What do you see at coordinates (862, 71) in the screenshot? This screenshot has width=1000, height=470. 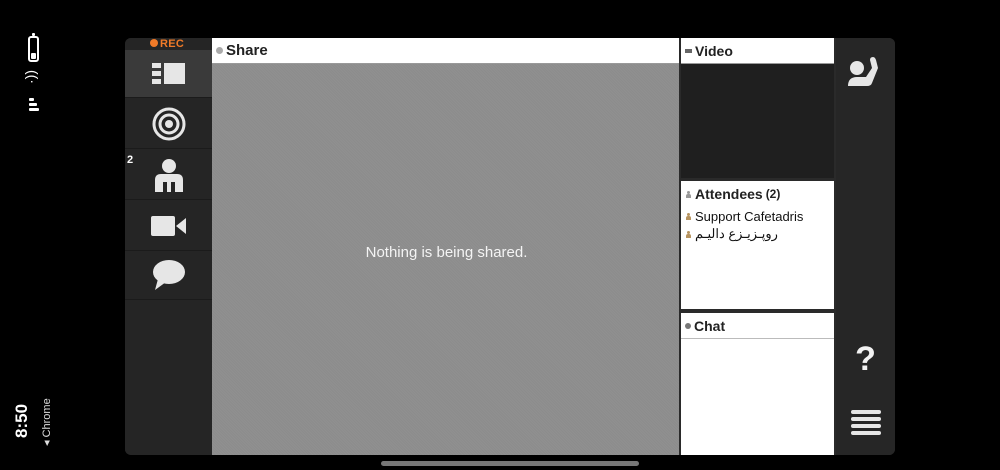 I see `raise-hand-icon` at bounding box center [862, 71].